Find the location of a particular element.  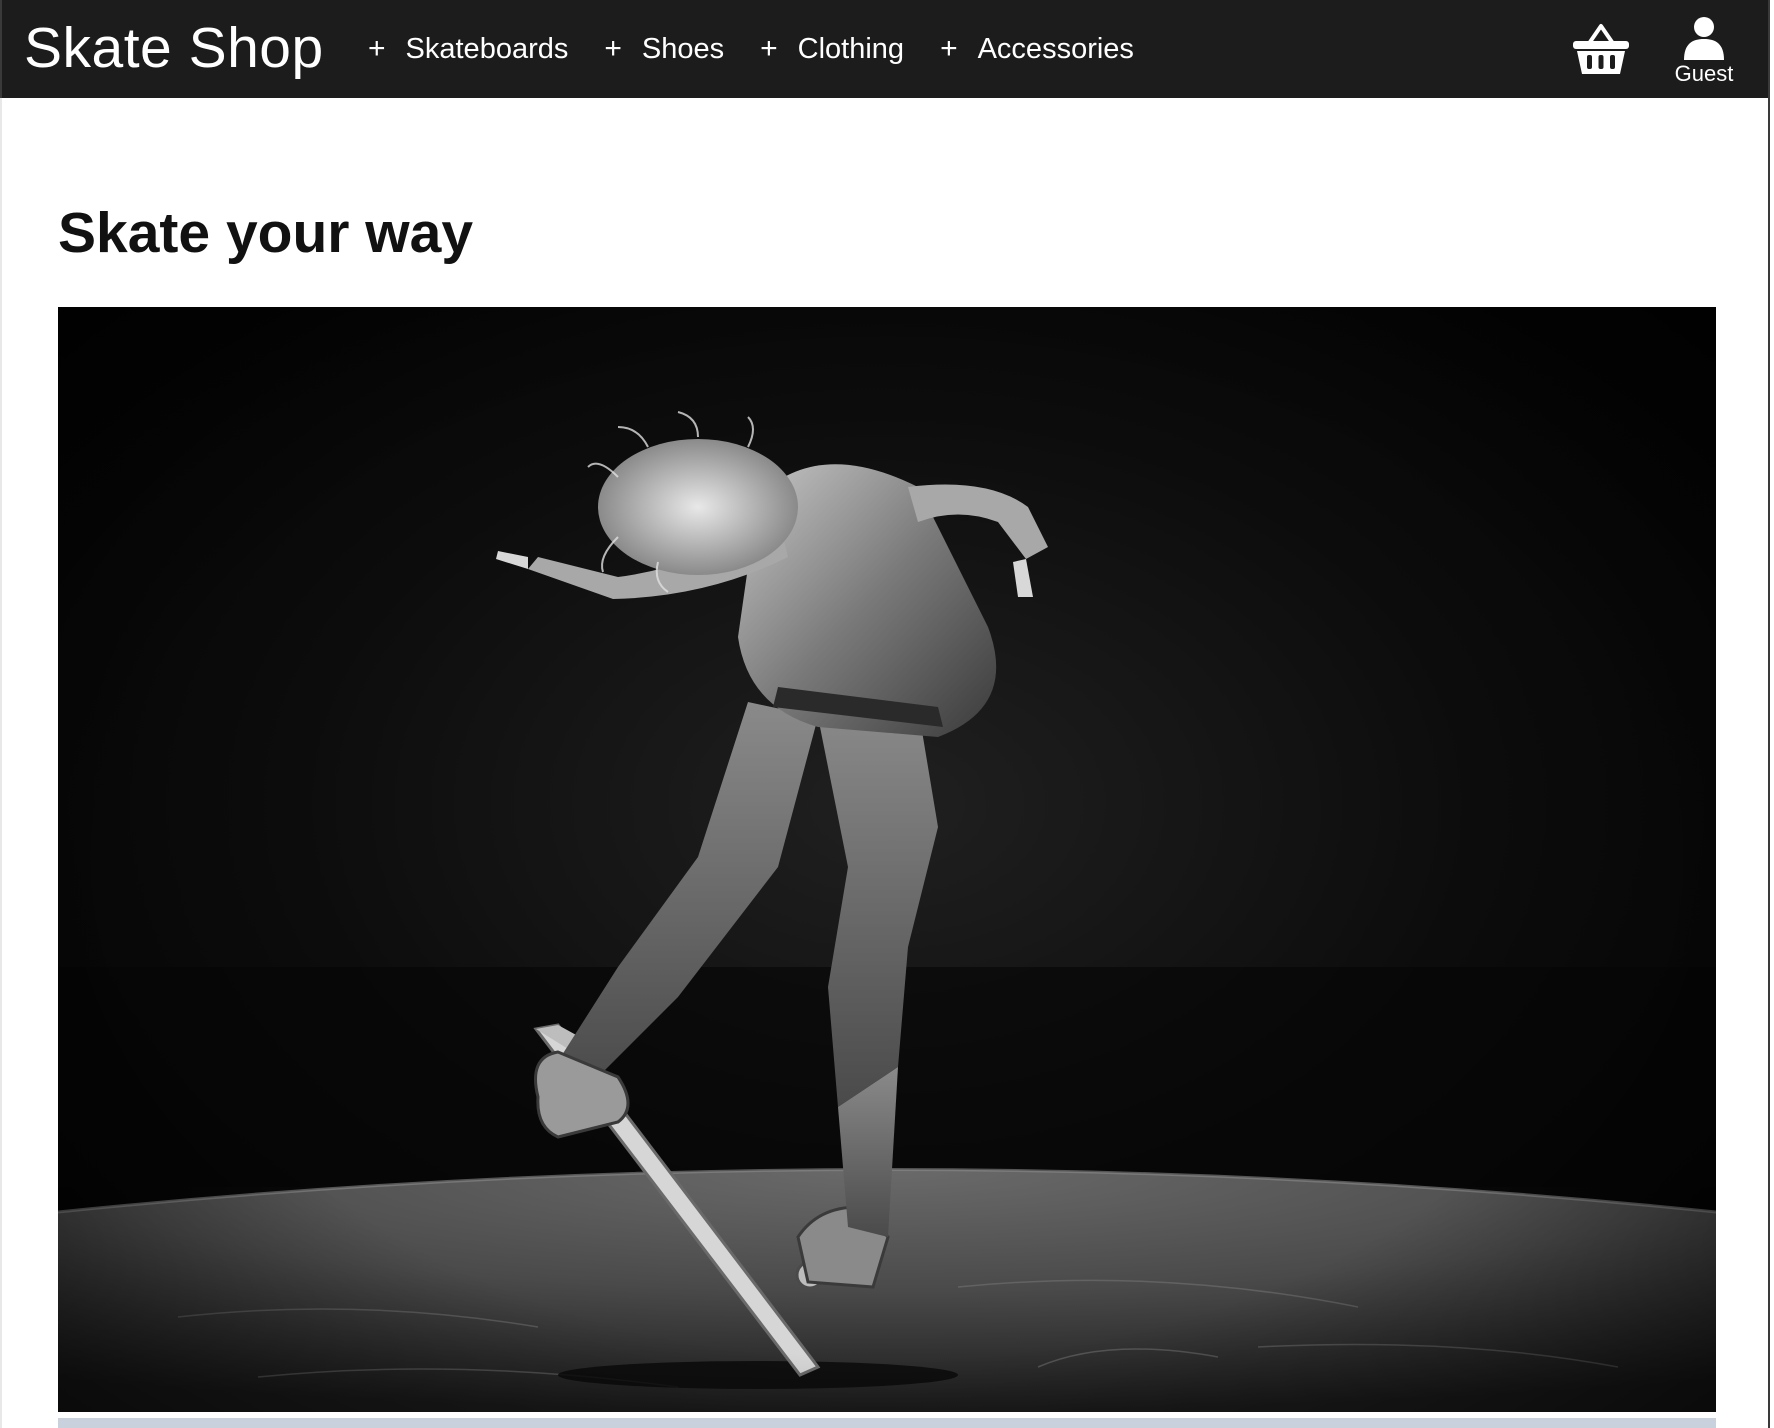

account-button: Guest is located at coordinates (1704, 53).